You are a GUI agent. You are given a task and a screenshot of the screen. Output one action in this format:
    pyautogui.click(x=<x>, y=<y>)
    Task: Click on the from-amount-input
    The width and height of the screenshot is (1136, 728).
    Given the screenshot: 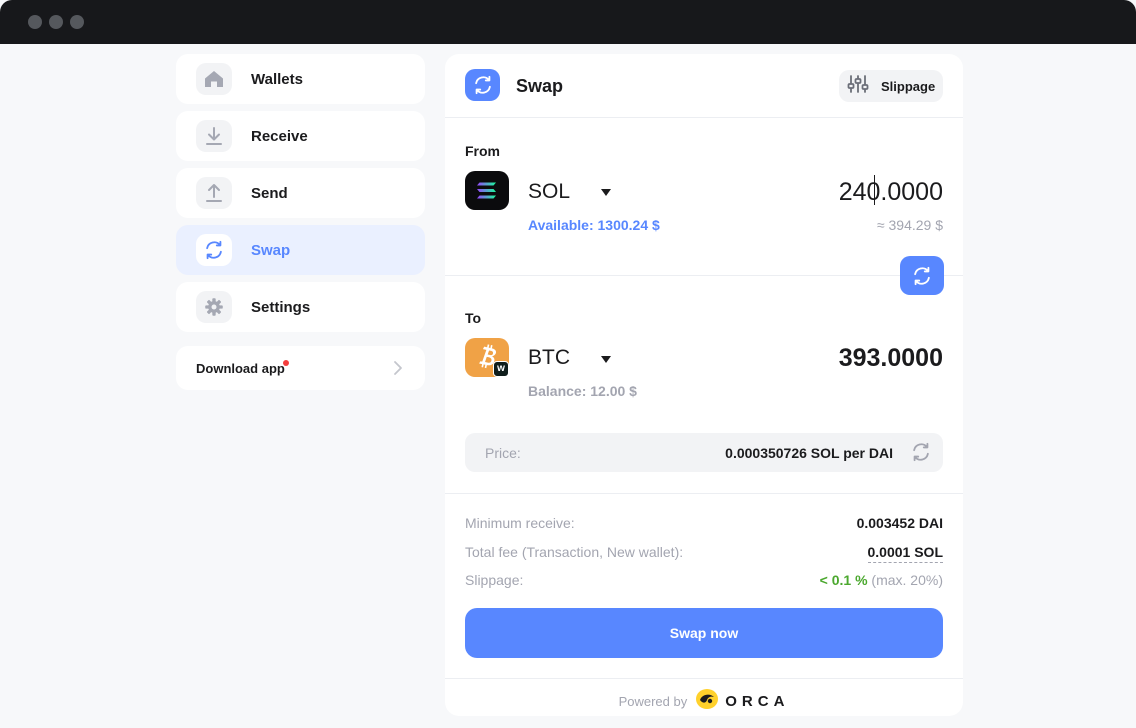 What is the action you would take?
    pyautogui.click(x=843, y=192)
    